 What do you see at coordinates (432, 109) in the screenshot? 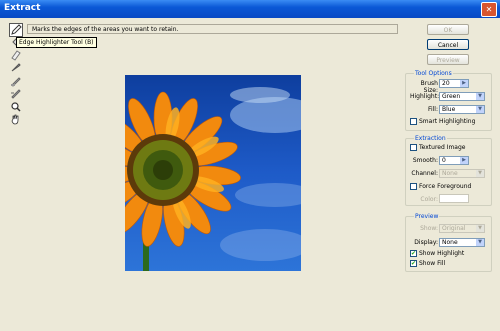
I see `fill-label: Fill:` at bounding box center [432, 109].